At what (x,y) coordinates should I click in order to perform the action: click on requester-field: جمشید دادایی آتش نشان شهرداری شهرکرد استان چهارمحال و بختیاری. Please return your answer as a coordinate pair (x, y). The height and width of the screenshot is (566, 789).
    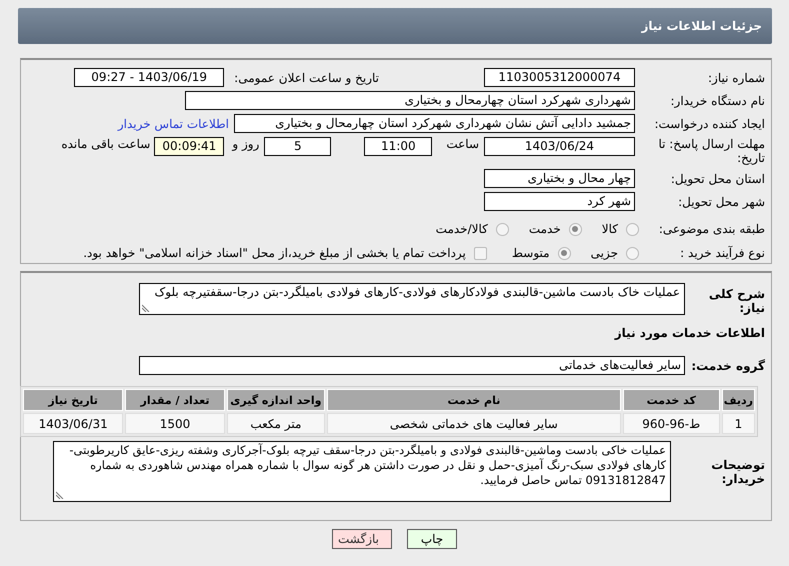
    Looking at the image, I should click on (434, 123).